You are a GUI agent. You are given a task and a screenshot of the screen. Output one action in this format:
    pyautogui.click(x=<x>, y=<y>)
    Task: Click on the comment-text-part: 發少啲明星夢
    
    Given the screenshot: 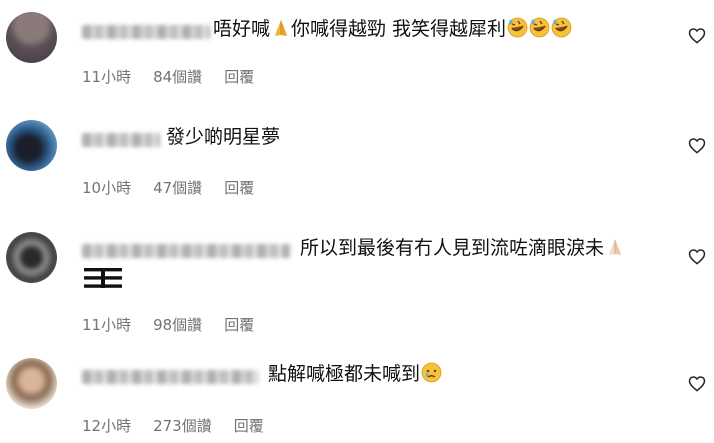 What is the action you would take?
    pyautogui.click(x=223, y=137)
    